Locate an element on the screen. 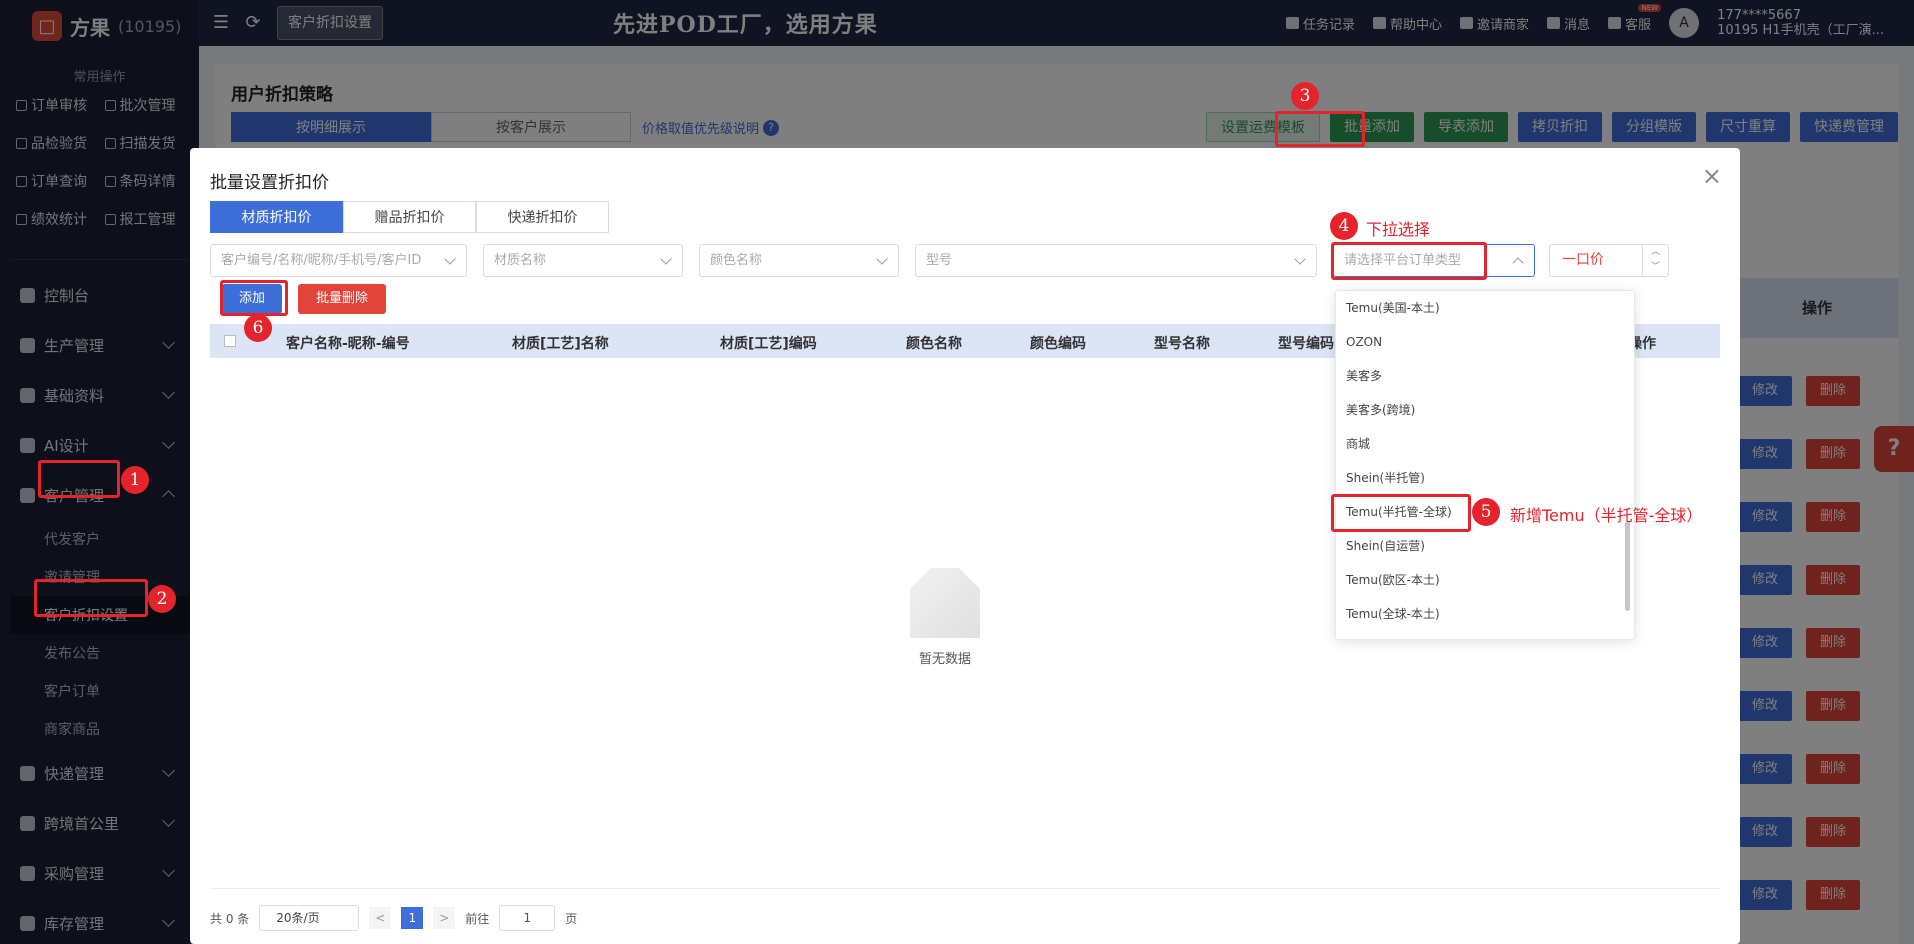  dialog-title: 批量设置折扣价 is located at coordinates (269, 183).